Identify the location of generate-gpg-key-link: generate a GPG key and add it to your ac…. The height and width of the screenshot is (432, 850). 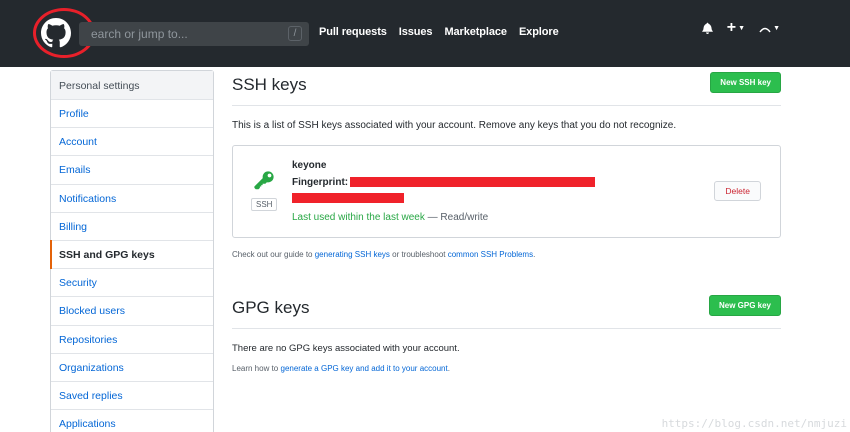
(364, 368).